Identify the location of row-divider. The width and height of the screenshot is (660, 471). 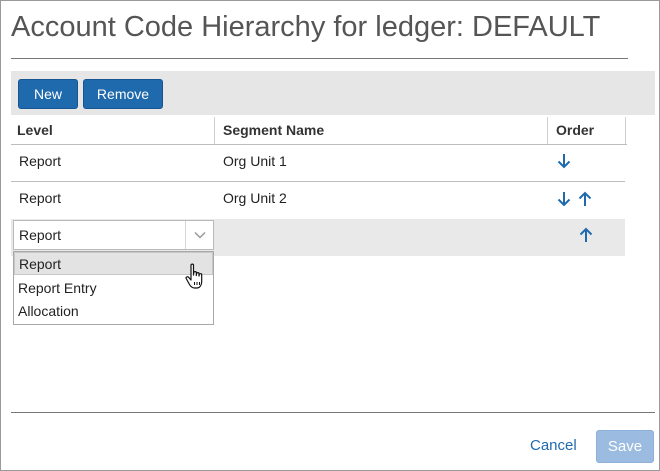
(318, 181).